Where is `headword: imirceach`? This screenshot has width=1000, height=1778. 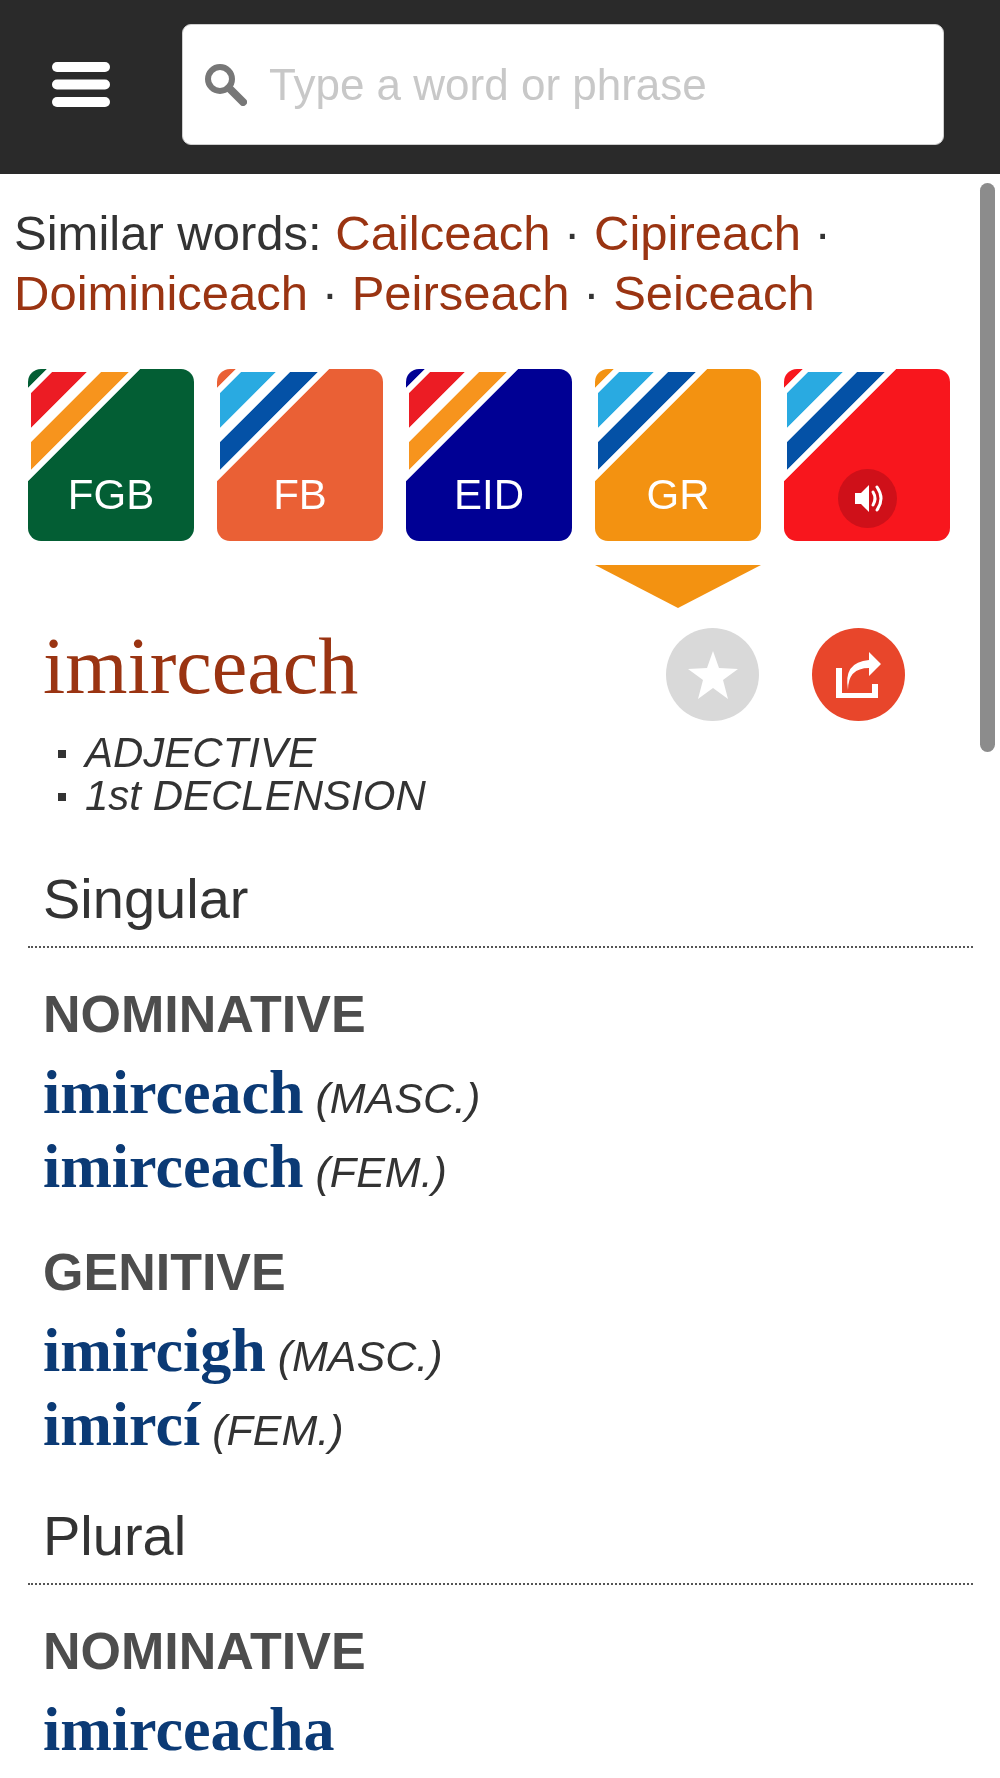
headword: imirceach is located at coordinates (201, 666).